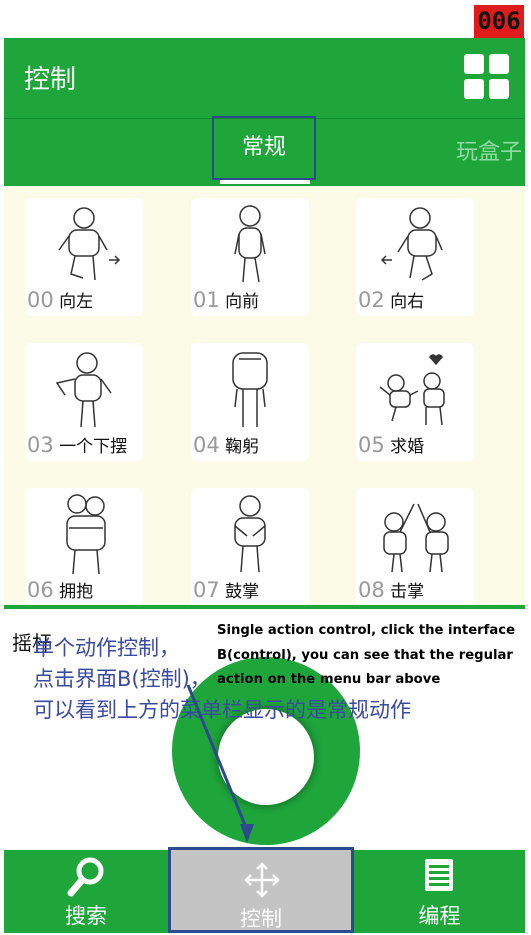  I want to click on tab-active-indicator, so click(265, 182).